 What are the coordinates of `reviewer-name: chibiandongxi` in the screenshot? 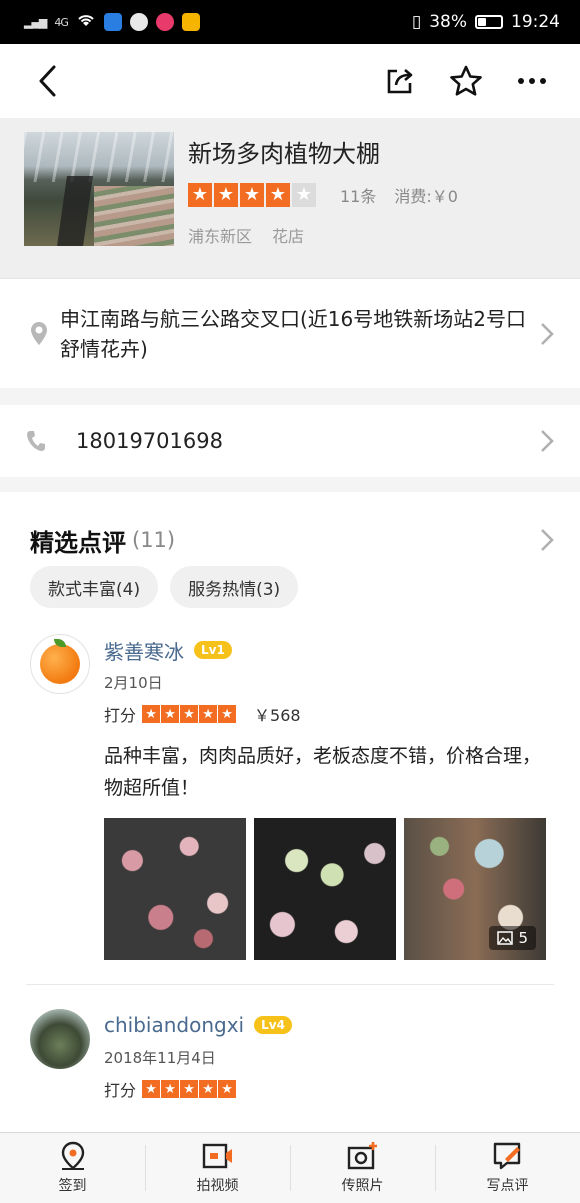 It's located at (174, 1025).